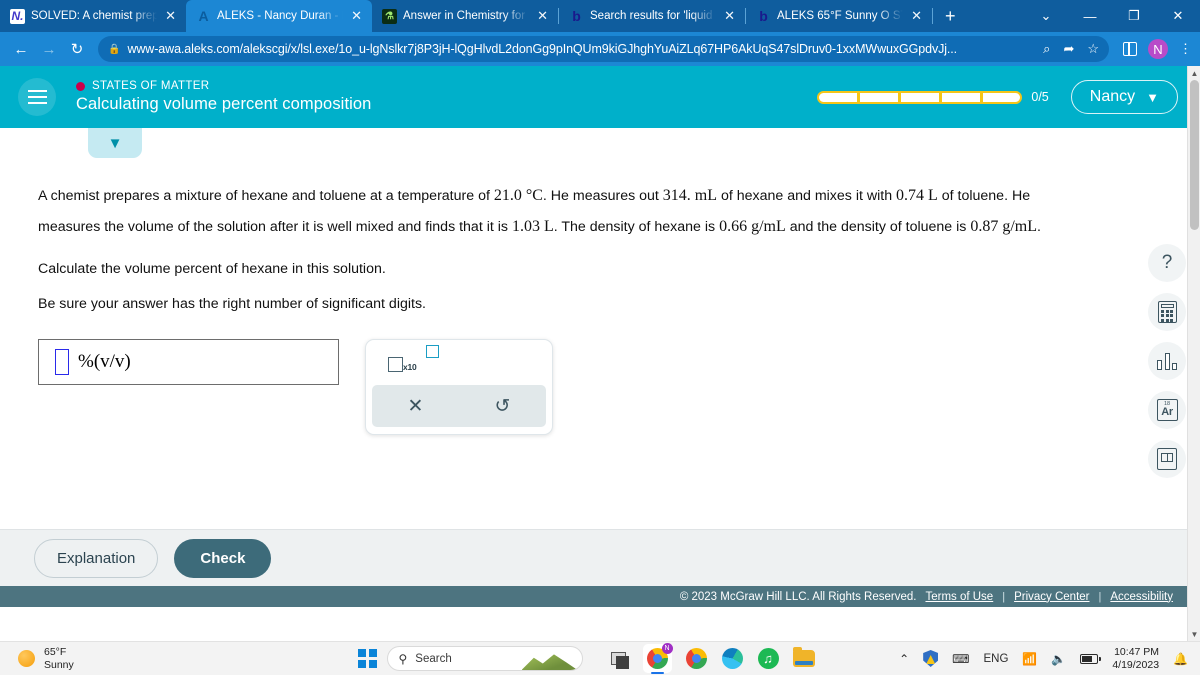  Describe the element at coordinates (55, 652) in the screenshot. I see `weather-temperature: 65°F` at that location.